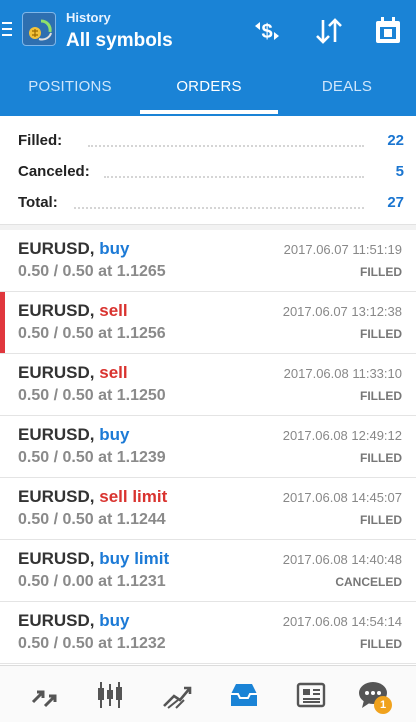 The width and height of the screenshot is (416, 722). What do you see at coordinates (342, 373) in the screenshot?
I see `order-time: 2017.06.08 11:33:10` at bounding box center [342, 373].